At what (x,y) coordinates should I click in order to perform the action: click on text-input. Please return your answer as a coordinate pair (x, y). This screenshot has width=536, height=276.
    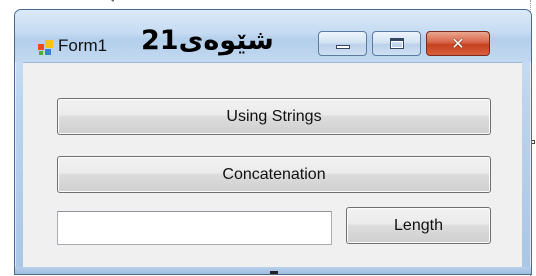
    Looking at the image, I should click on (194, 228).